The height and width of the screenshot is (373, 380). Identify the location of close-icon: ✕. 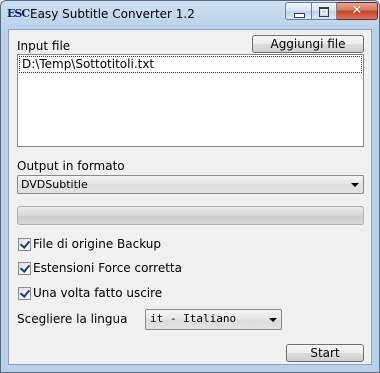
(357, 10).